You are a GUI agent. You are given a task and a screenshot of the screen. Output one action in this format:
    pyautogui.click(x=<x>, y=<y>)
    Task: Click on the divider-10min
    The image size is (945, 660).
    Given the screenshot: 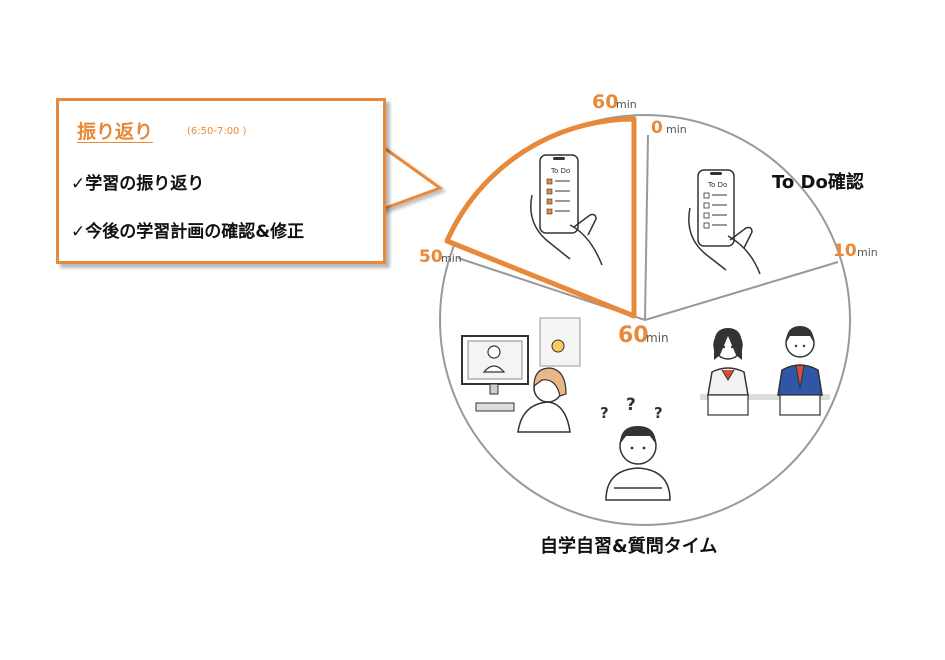 What is the action you would take?
    pyautogui.click(x=741, y=291)
    